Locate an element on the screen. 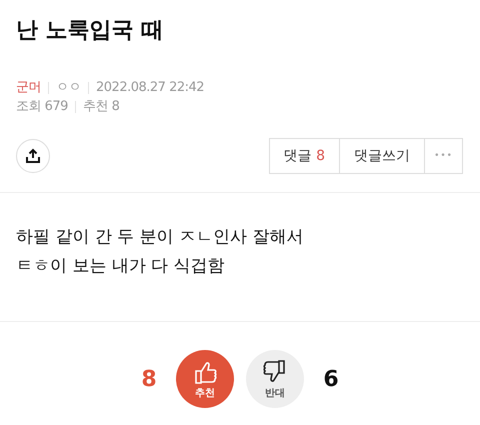 The width and height of the screenshot is (480, 425). downvote-button: 반대 is located at coordinates (275, 379).